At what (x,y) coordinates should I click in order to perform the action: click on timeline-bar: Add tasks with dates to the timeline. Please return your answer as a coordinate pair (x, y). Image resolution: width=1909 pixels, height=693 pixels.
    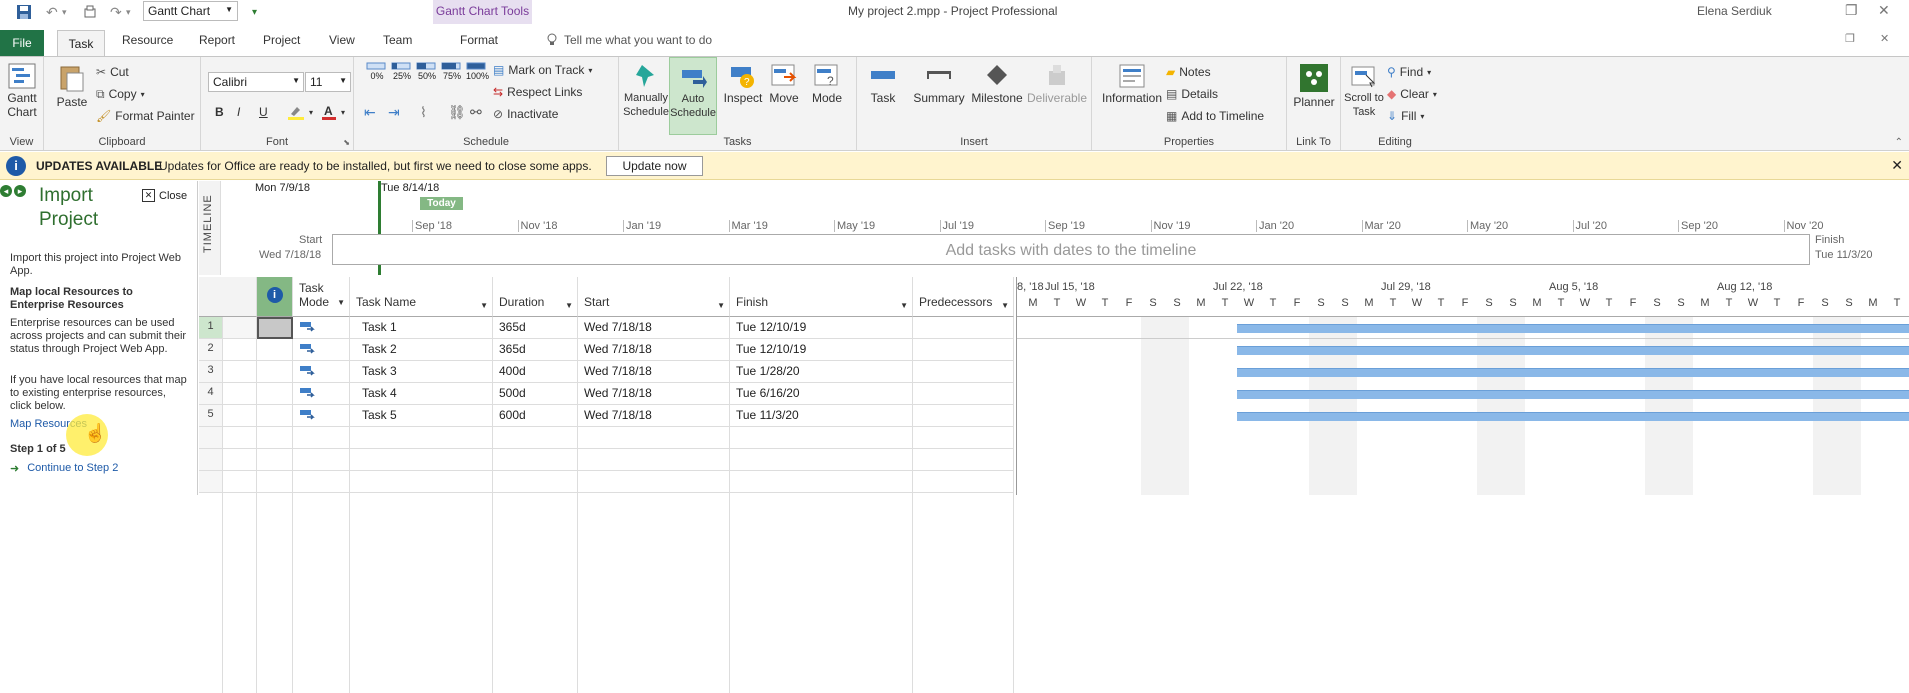
    Looking at the image, I should click on (1071, 249).